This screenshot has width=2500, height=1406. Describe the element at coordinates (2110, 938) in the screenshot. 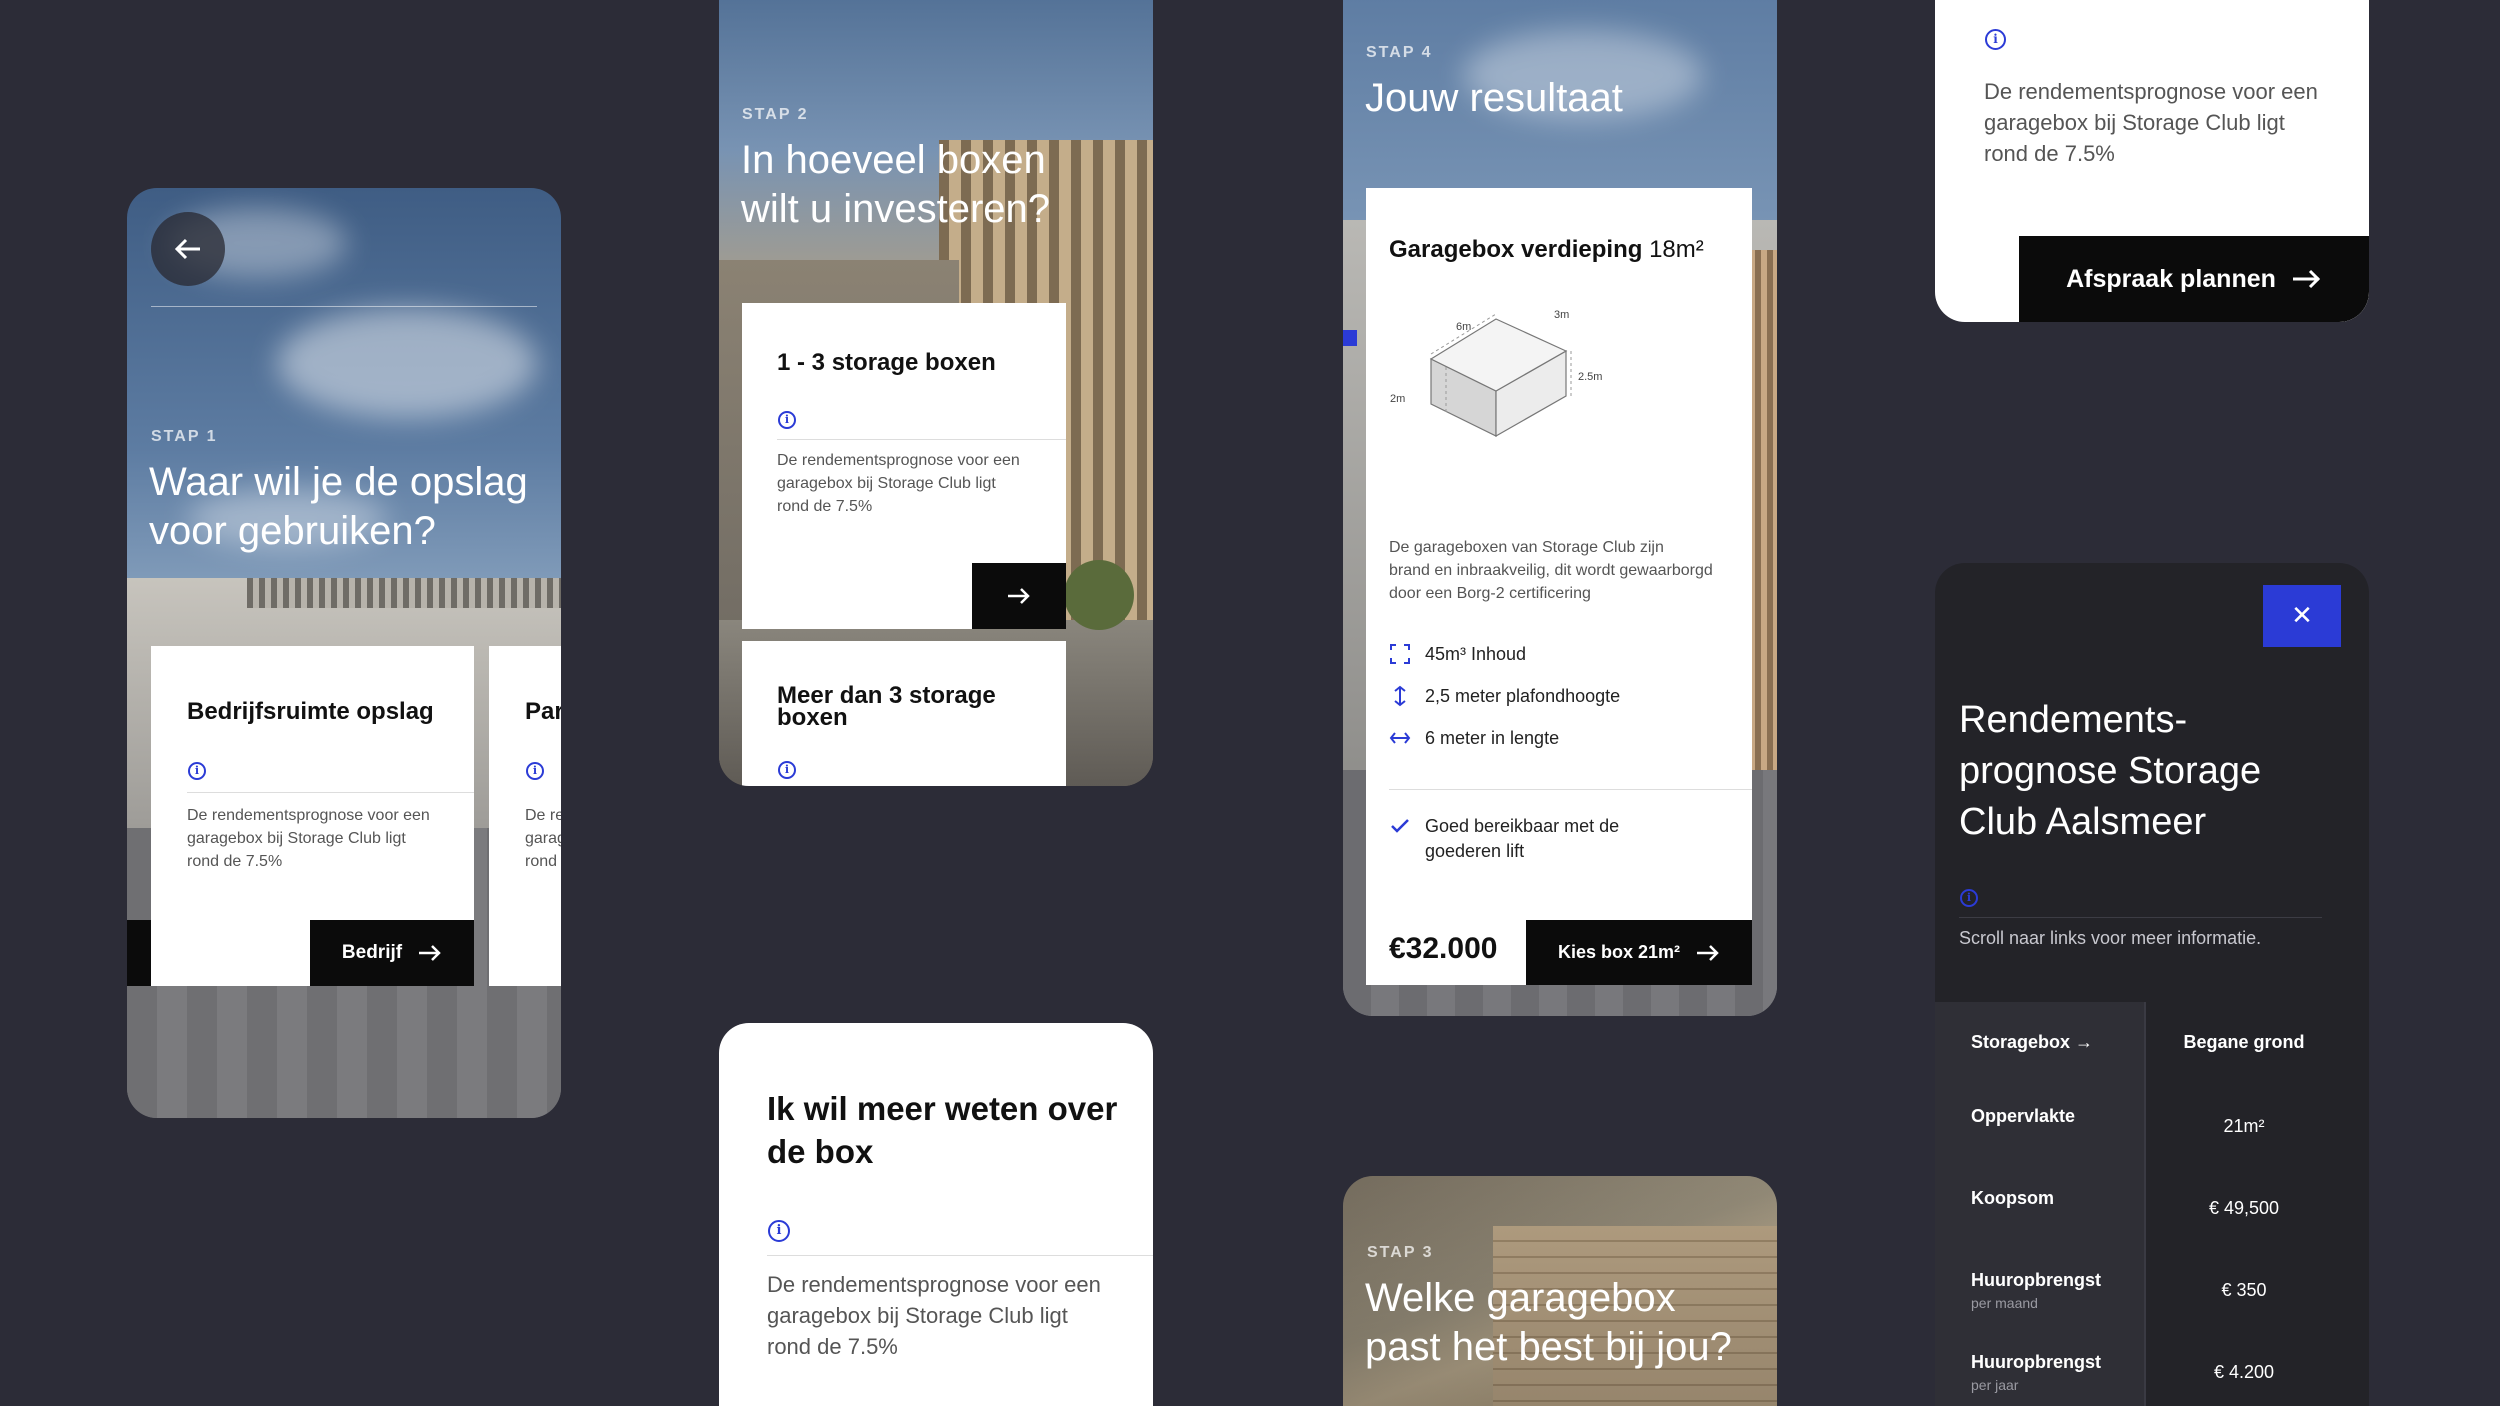

I see `scroll-hint: Scroll naar links voor meer informatie.` at that location.